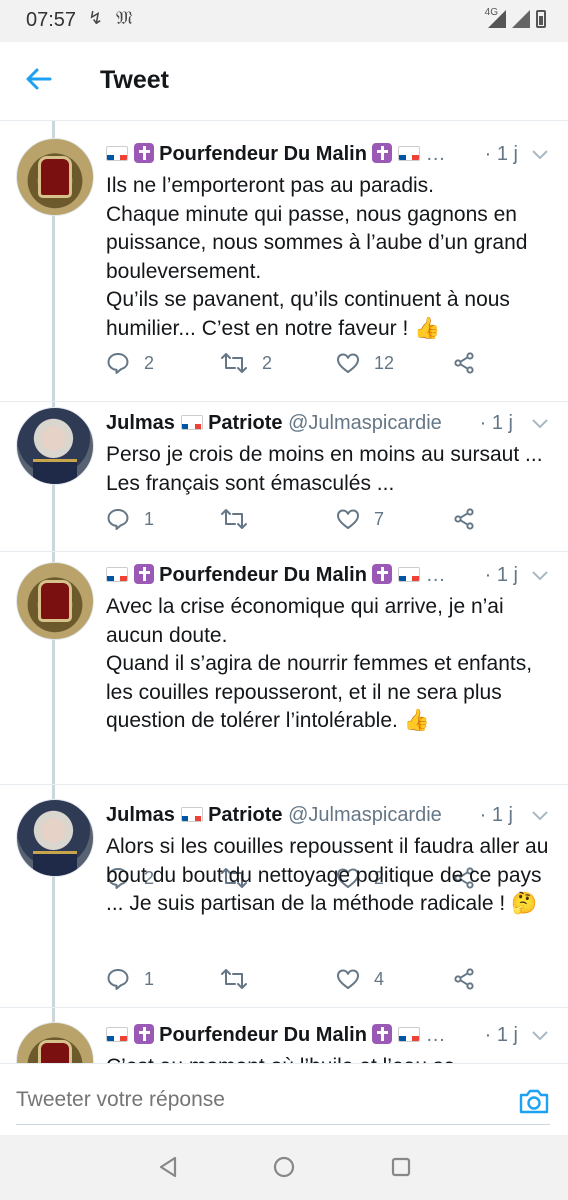  Describe the element at coordinates (134, 80) in the screenshot. I see `page-title: Tweet` at that location.